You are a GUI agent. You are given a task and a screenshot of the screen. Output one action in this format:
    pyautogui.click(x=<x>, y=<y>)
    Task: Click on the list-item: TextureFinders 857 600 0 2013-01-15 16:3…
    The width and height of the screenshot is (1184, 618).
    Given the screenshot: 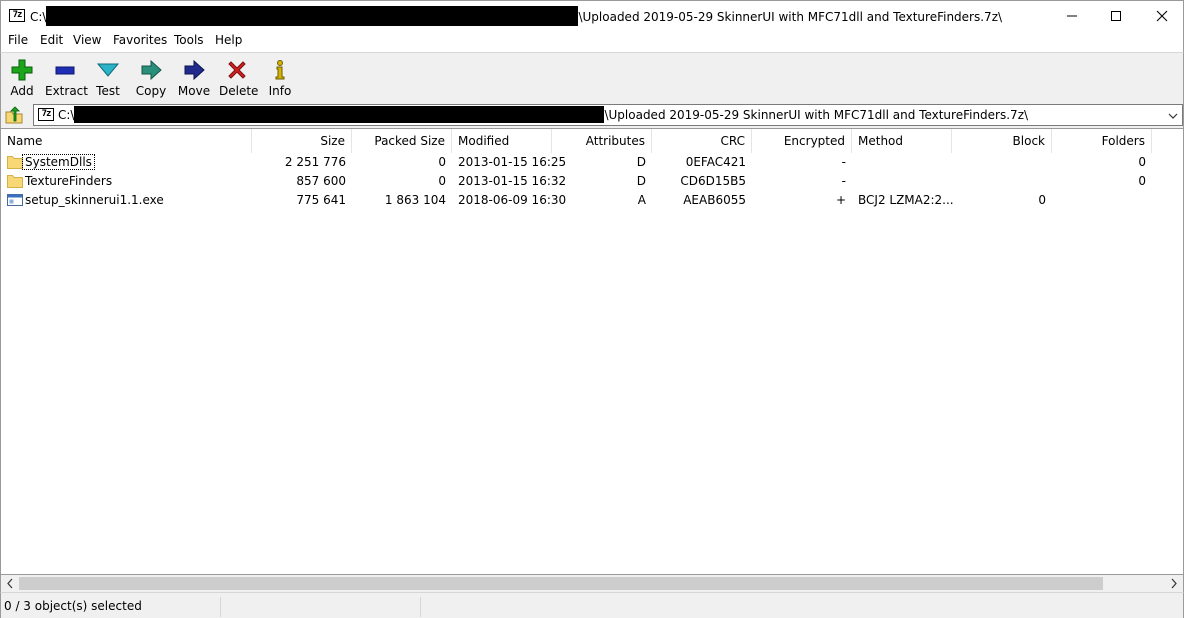 What is the action you would take?
    pyautogui.click(x=592, y=181)
    